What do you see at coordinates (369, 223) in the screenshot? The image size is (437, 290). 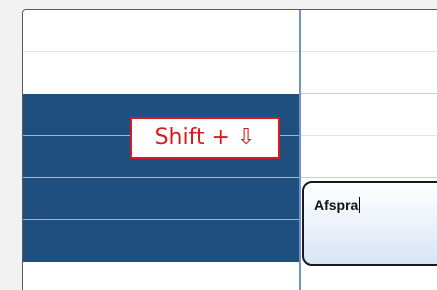 I see `appointment-editor: Afspra` at bounding box center [369, 223].